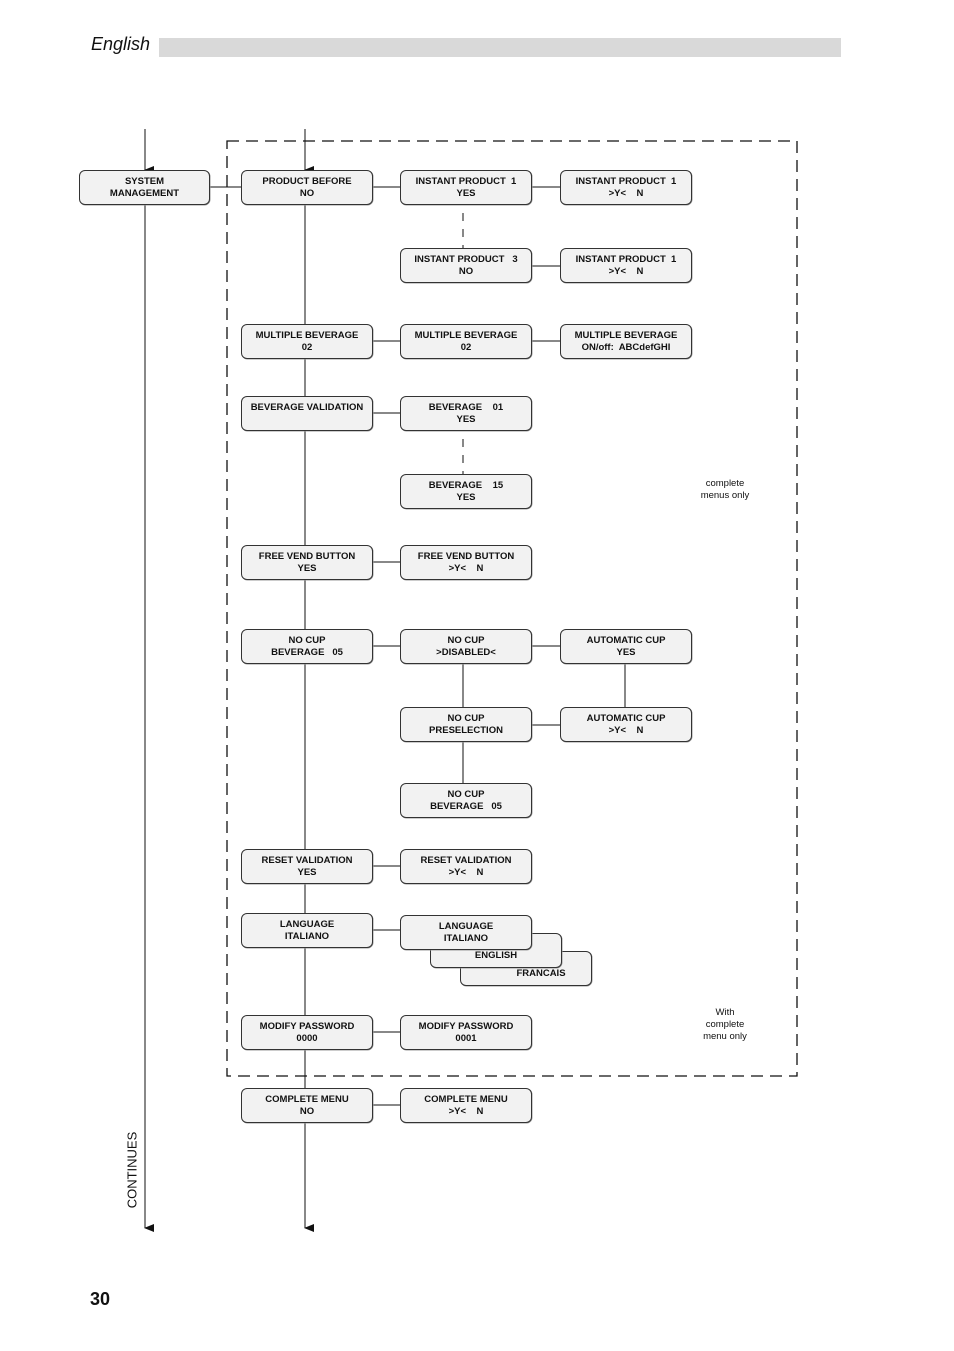  I want to click on box-reset-validation-edit: RESET VALIDATION >Y< N, so click(466, 866).